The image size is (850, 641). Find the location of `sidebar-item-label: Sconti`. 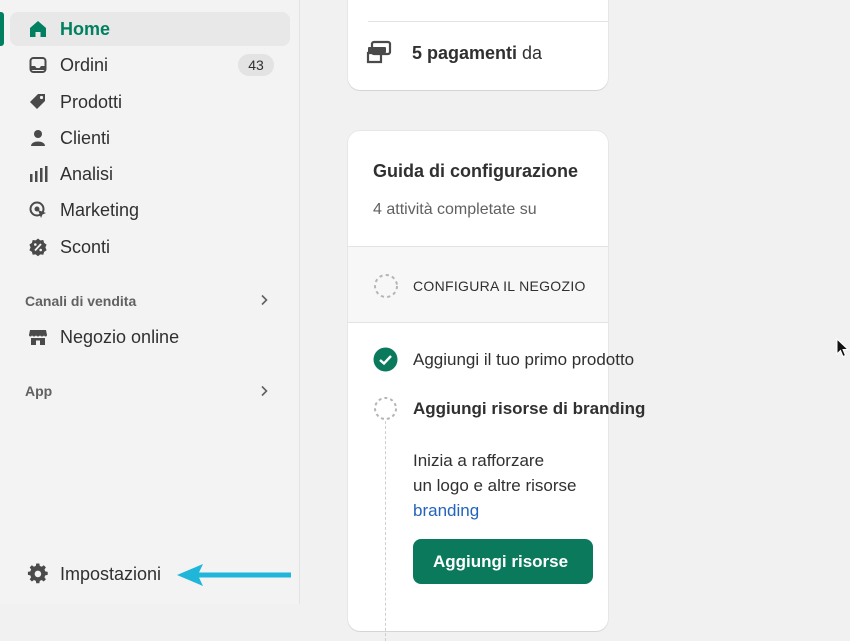

sidebar-item-label: Sconti is located at coordinates (85, 246).